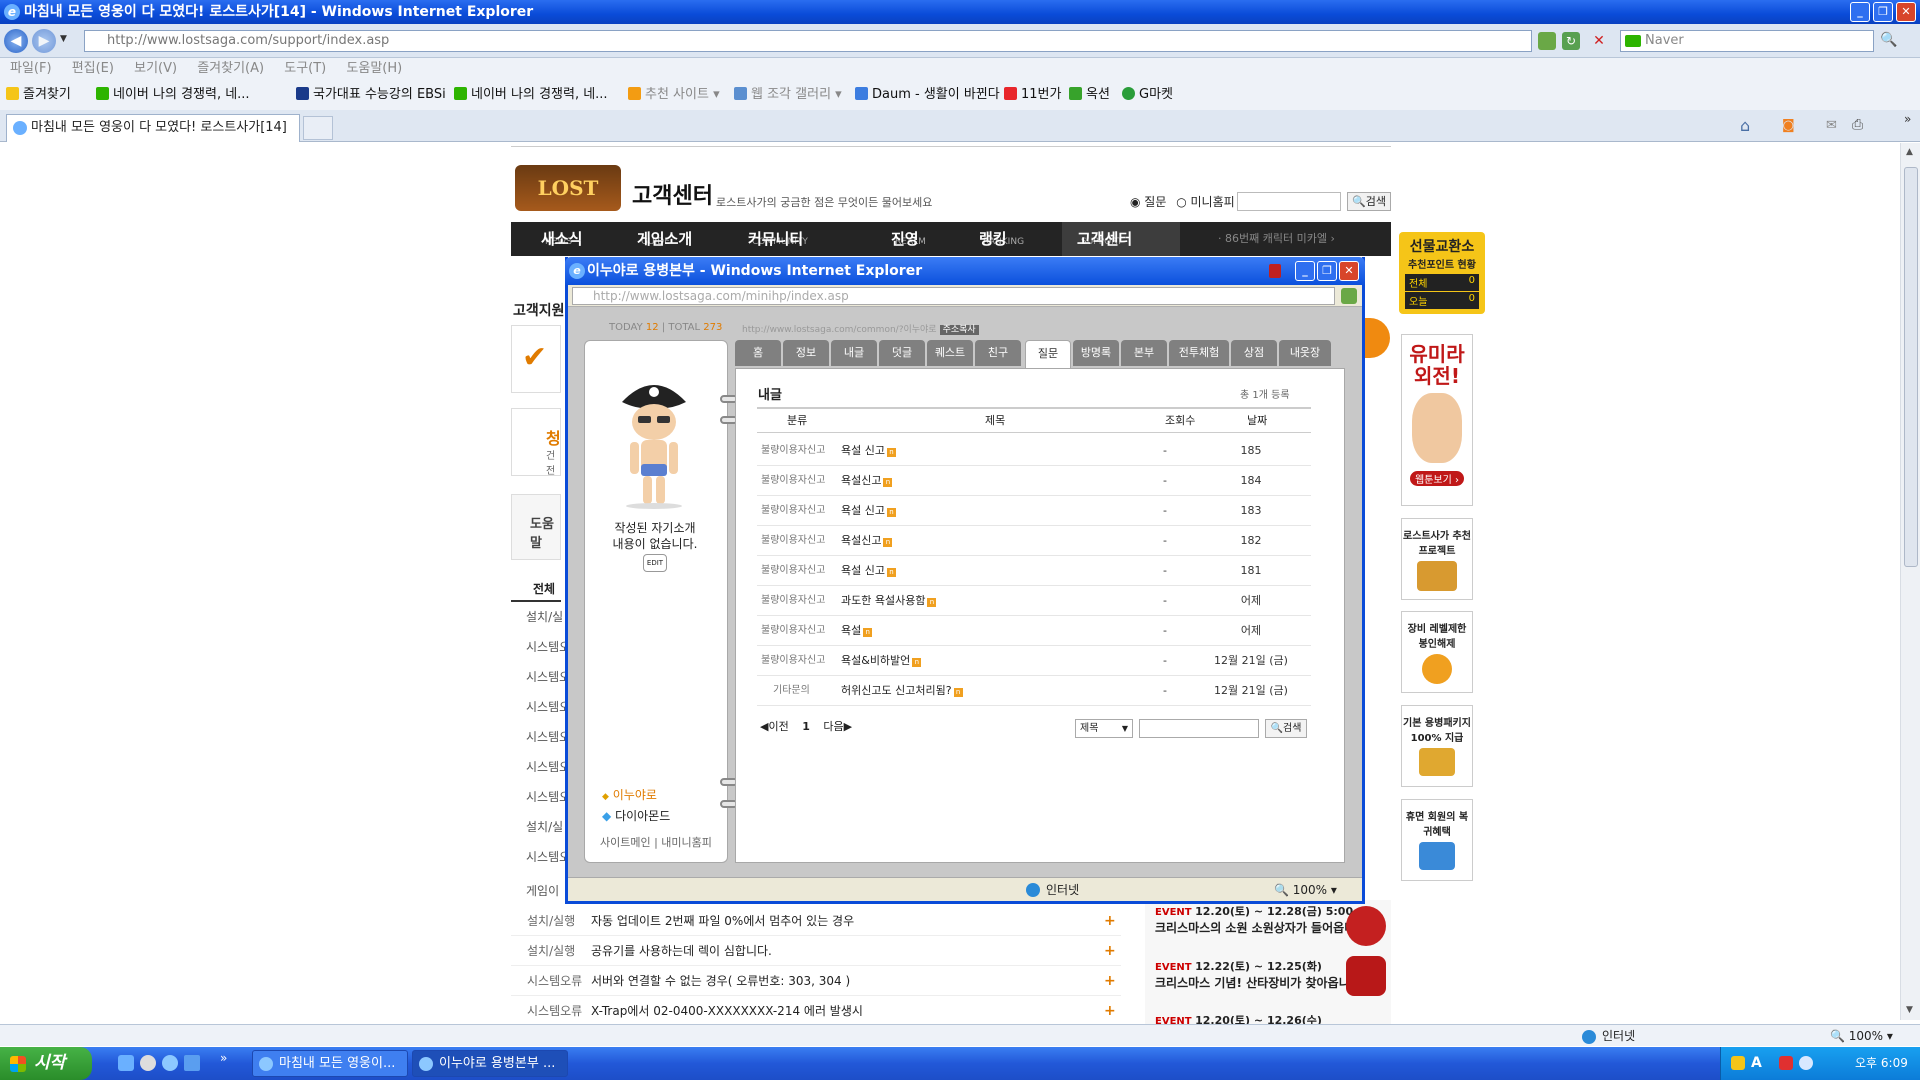 This screenshot has height=1080, width=1920. Describe the element at coordinates (1883, 12) in the screenshot. I see `maximize-button: ❐` at that location.